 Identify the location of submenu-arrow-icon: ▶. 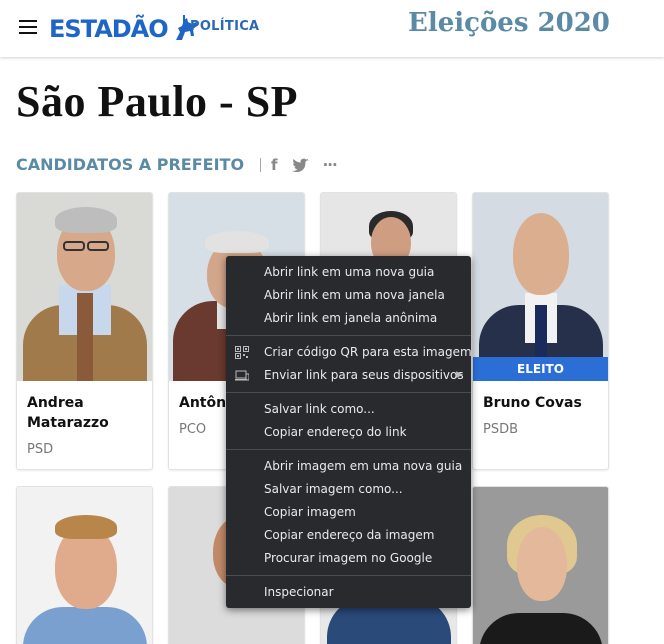
(459, 375).